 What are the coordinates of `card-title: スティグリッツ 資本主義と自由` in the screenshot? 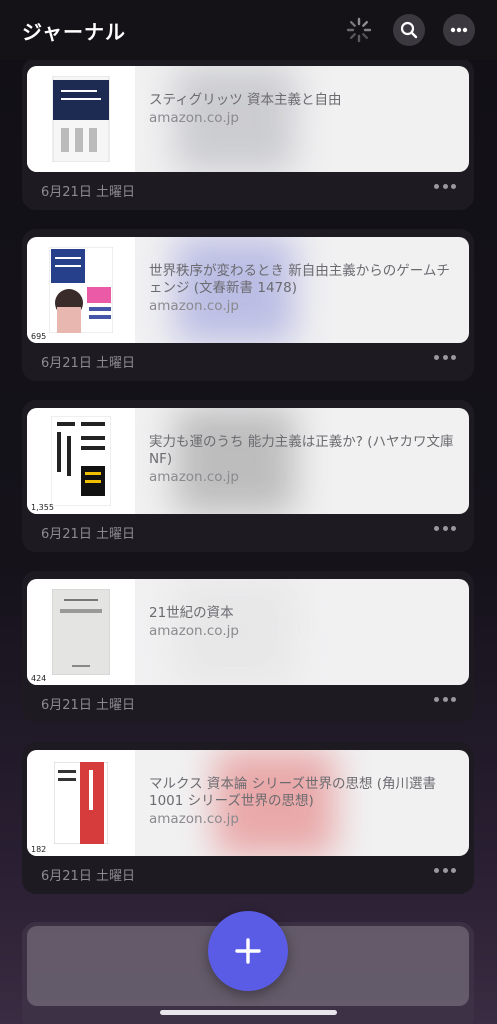 It's located at (245, 100).